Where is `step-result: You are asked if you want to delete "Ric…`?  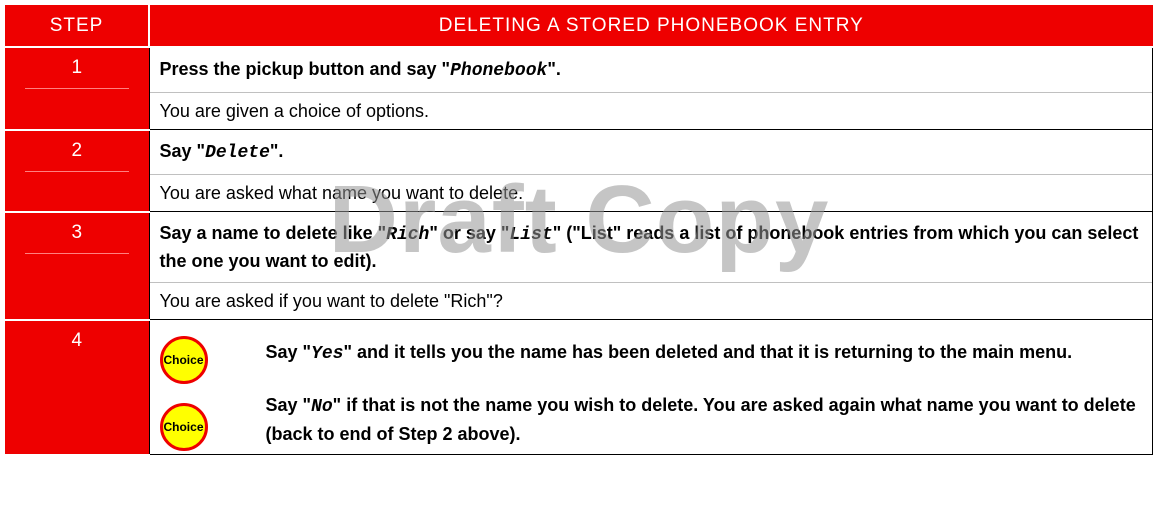
step-result: You are asked if you want to delete "Ric… is located at coordinates (331, 301).